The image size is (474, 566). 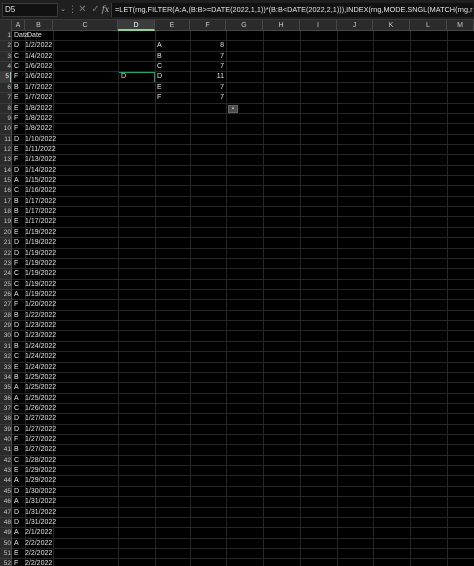 I want to click on column-header-b: B, so click(x=39, y=25).